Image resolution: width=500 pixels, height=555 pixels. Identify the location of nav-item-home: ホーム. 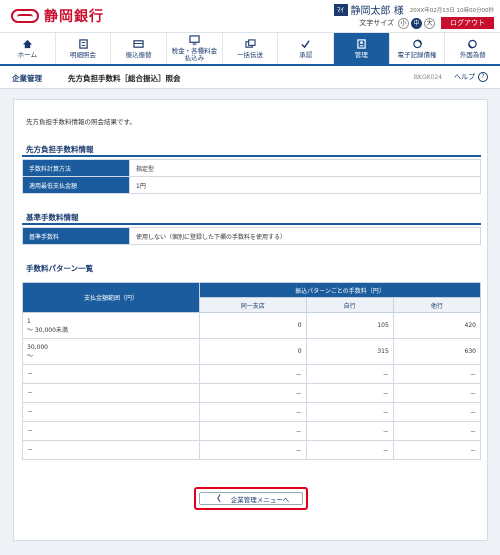
(28, 48).